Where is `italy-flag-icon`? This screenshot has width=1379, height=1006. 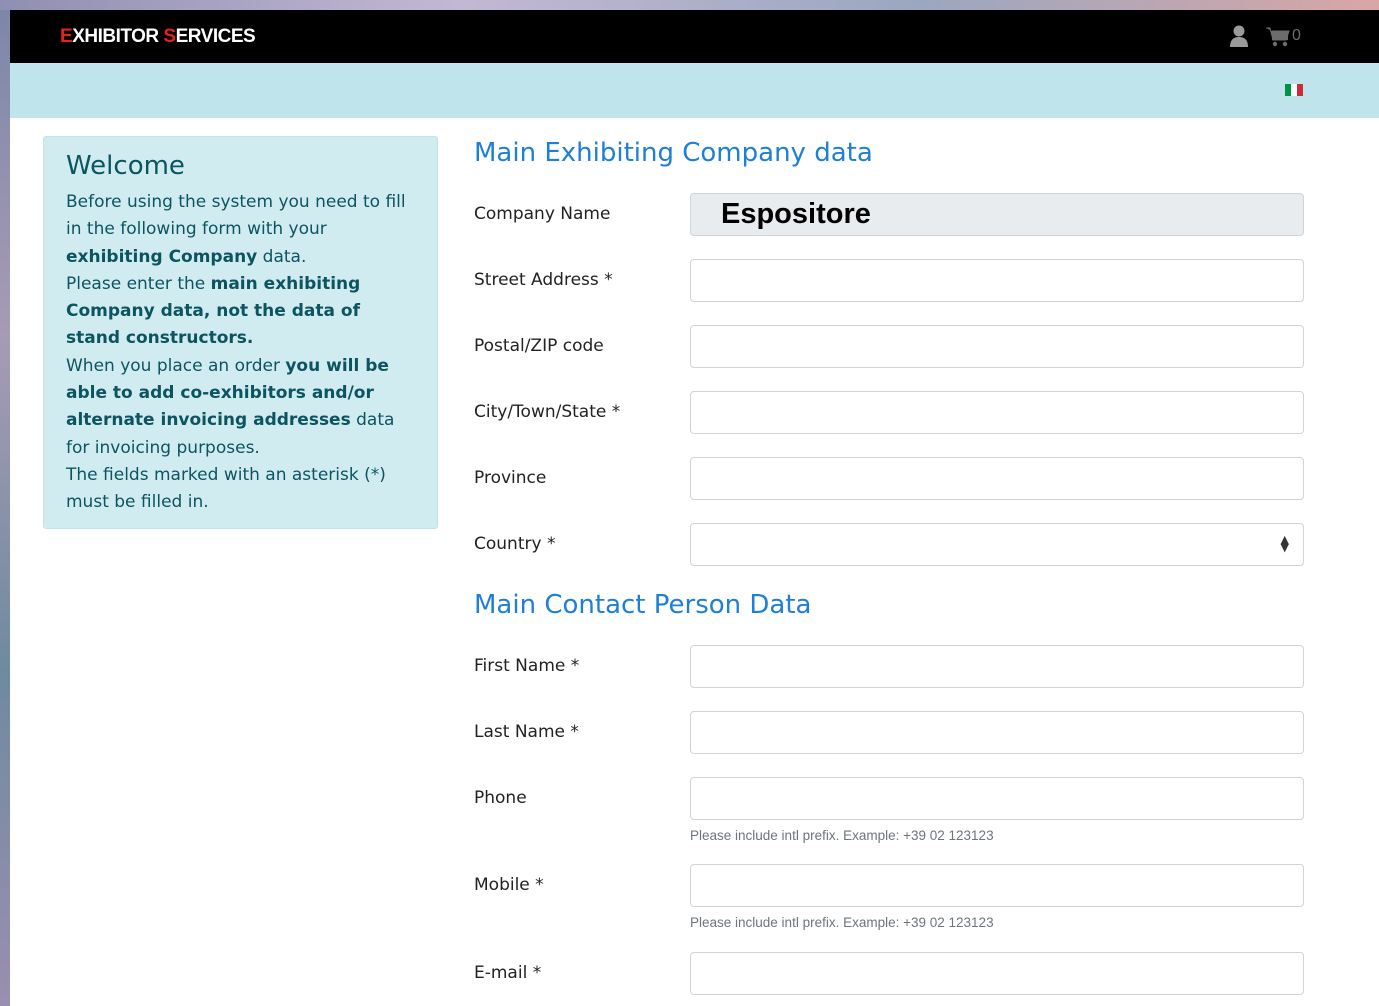
italy-flag-icon is located at coordinates (1294, 90).